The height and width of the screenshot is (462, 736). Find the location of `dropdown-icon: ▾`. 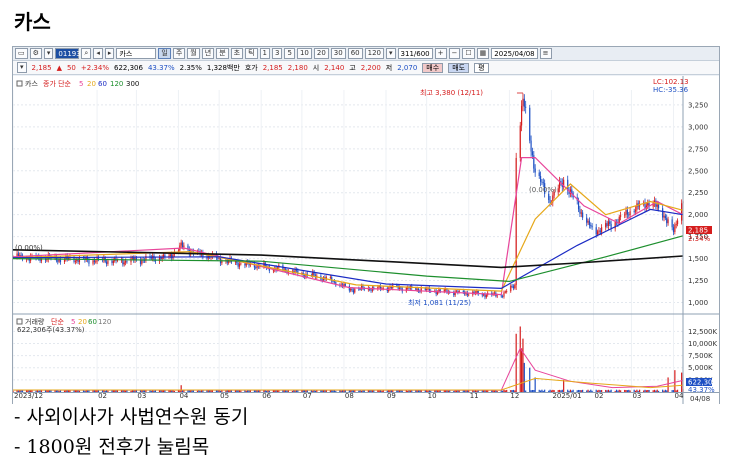

dropdown-icon: ▾ is located at coordinates (391, 53).